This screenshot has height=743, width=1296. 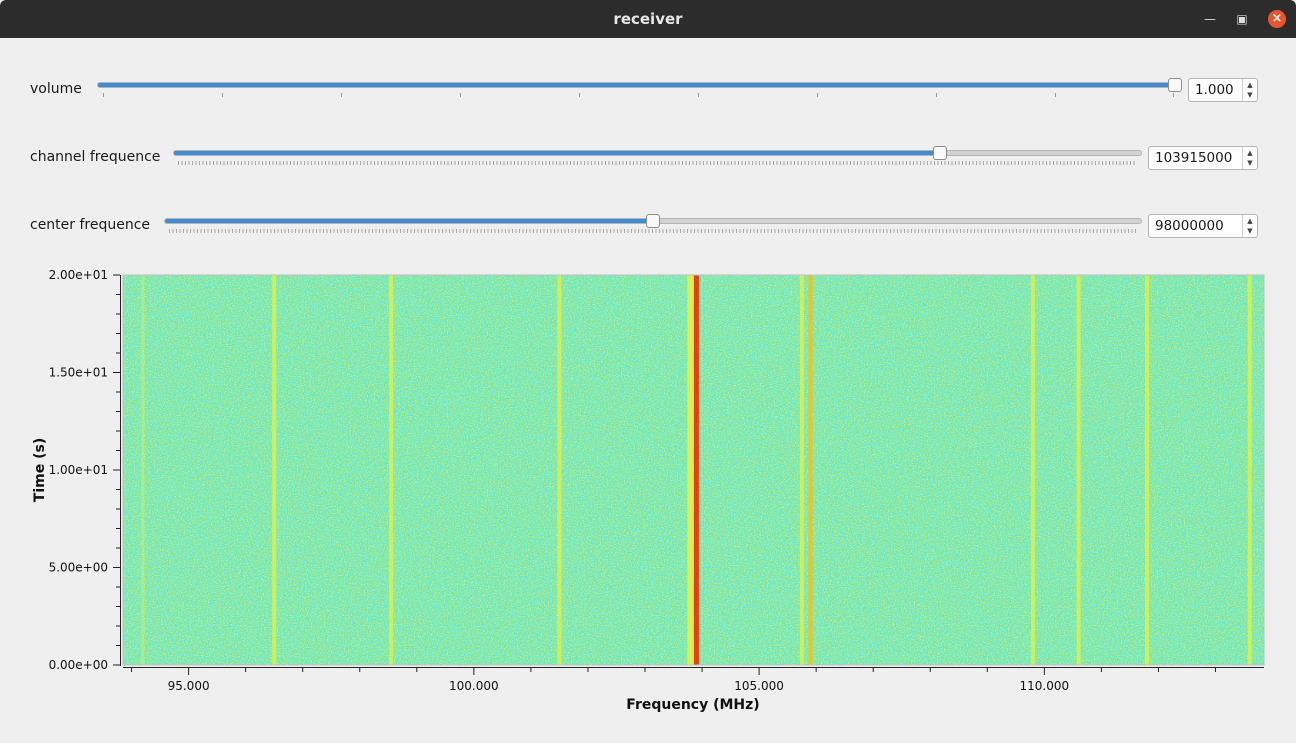 I want to click on center-spin-arrows: ▲ ▼, so click(x=1249, y=226).